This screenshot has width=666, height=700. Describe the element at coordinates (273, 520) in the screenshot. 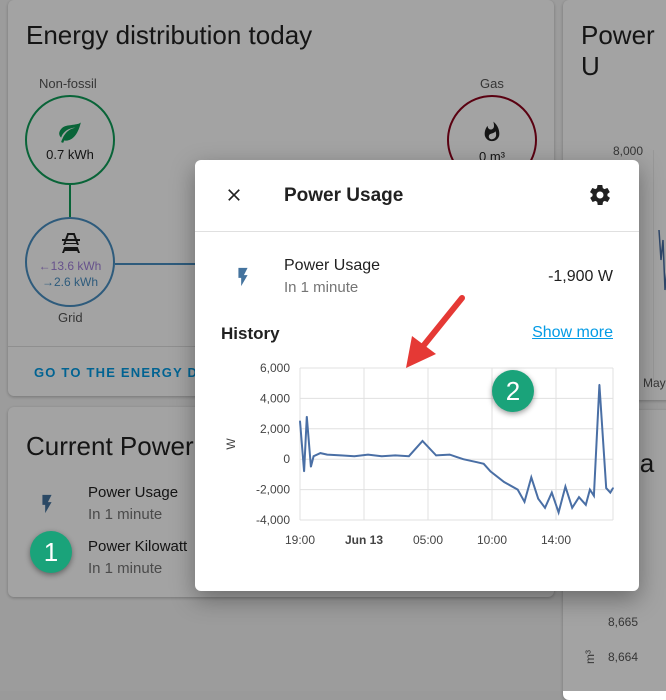

I see `y-tick-label: -4,000` at that location.